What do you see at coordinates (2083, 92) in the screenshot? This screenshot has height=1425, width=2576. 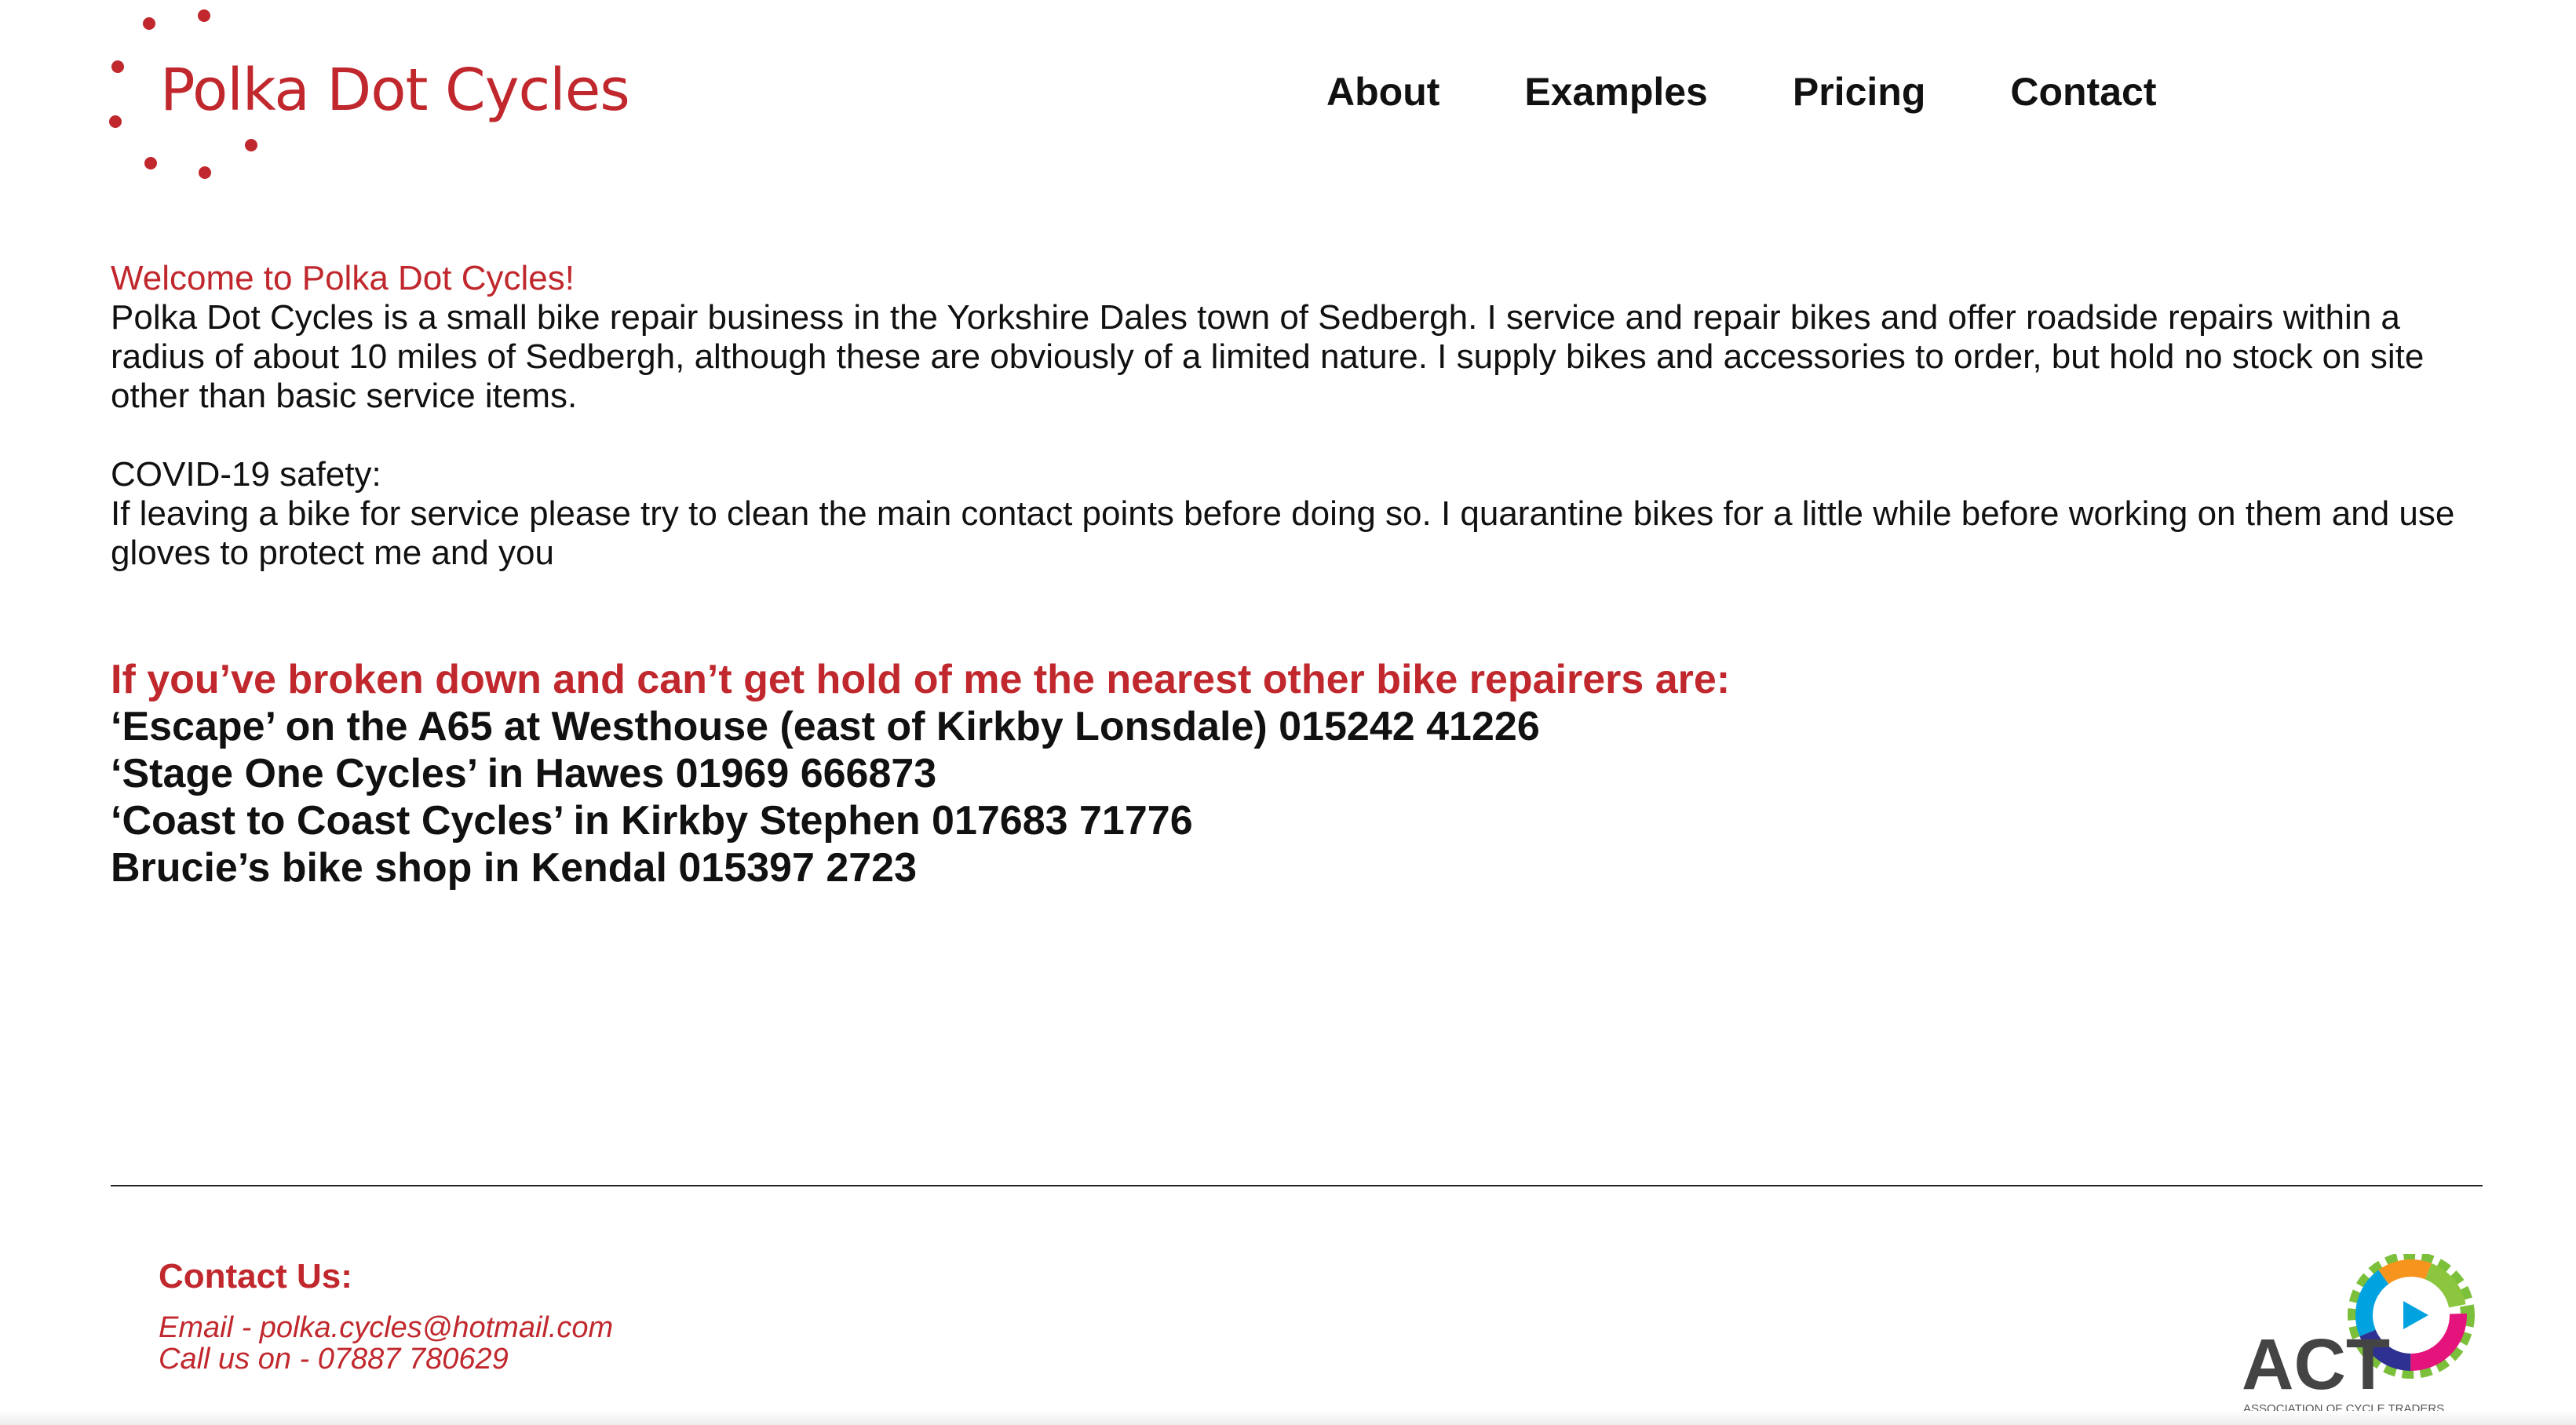 I see `nav-link-contact: Contact` at bounding box center [2083, 92].